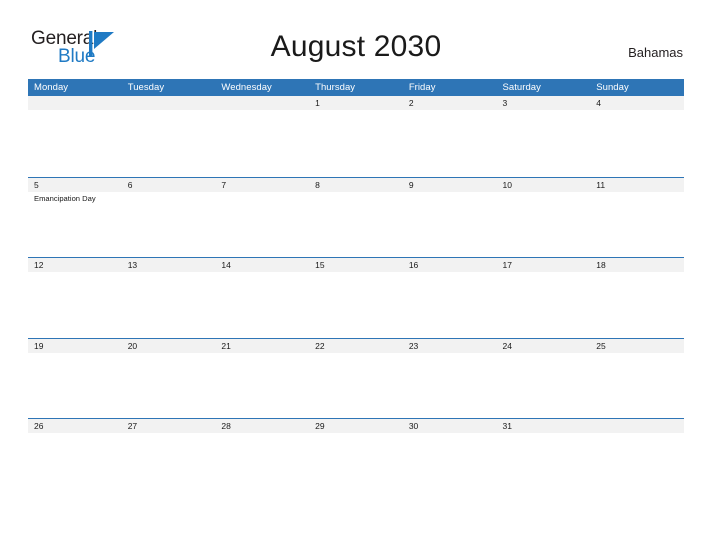 This screenshot has width=712, height=550. Describe the element at coordinates (75, 265) in the screenshot. I see `calendar-day-cell: 12` at that location.